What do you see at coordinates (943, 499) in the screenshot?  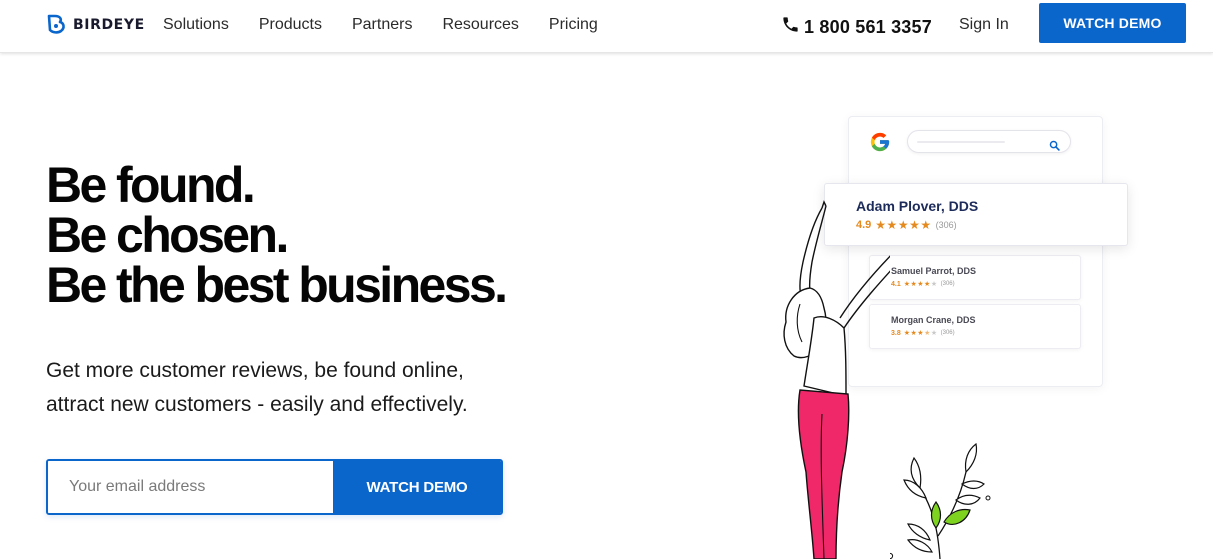 I see `plant-illustration` at bounding box center [943, 499].